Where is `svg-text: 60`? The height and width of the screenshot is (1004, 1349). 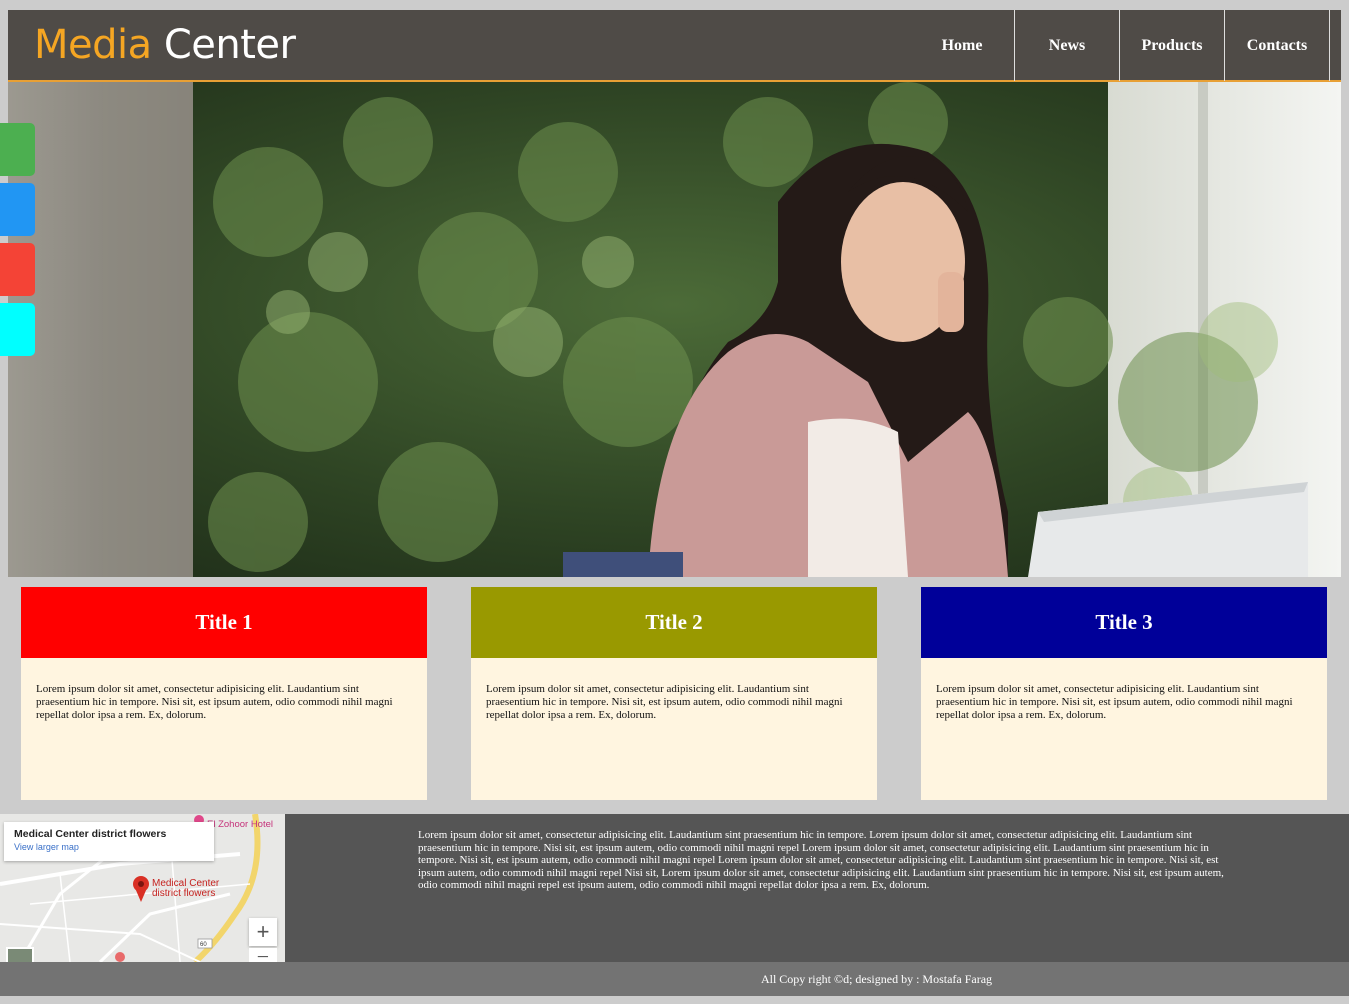
svg-text: 60 is located at coordinates (203, 945).